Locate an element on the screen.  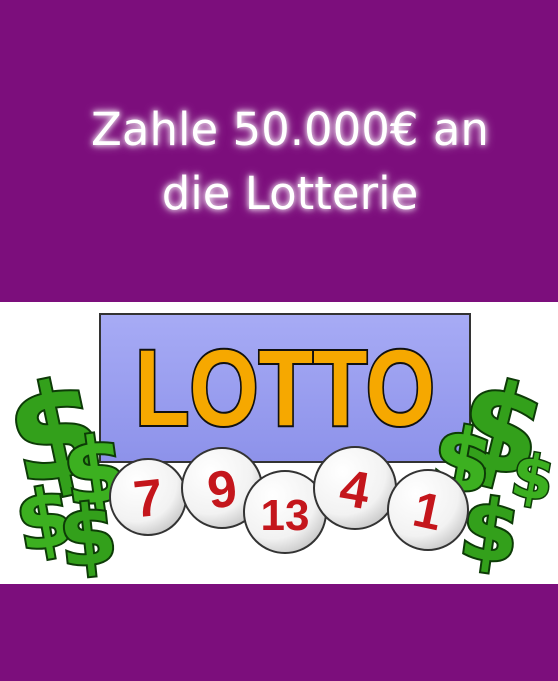
lottery-ball: 4 is located at coordinates (355, 488).